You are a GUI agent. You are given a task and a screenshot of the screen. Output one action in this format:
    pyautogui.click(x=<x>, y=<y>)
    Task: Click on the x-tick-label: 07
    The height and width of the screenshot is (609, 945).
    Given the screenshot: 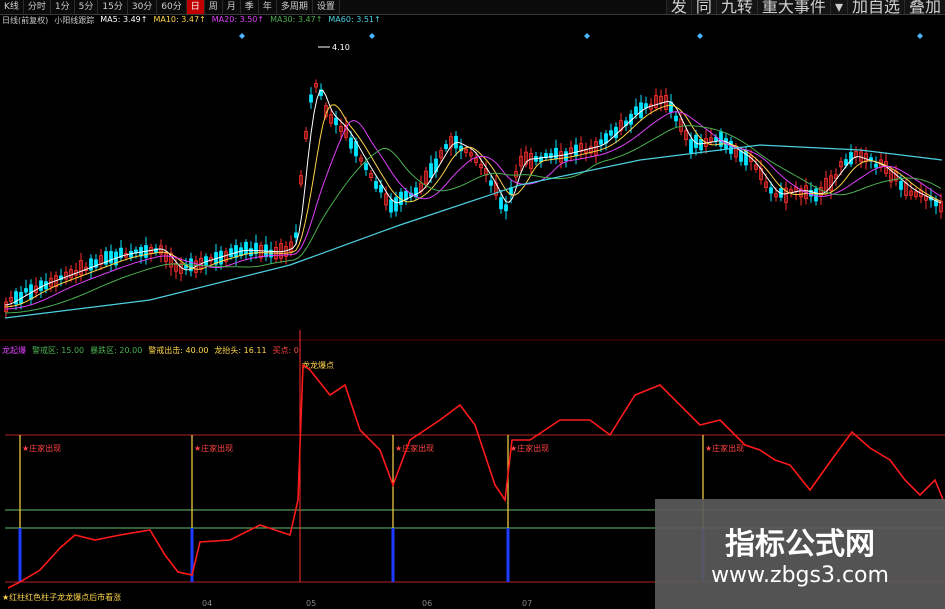 What is the action you would take?
    pyautogui.click(x=527, y=603)
    